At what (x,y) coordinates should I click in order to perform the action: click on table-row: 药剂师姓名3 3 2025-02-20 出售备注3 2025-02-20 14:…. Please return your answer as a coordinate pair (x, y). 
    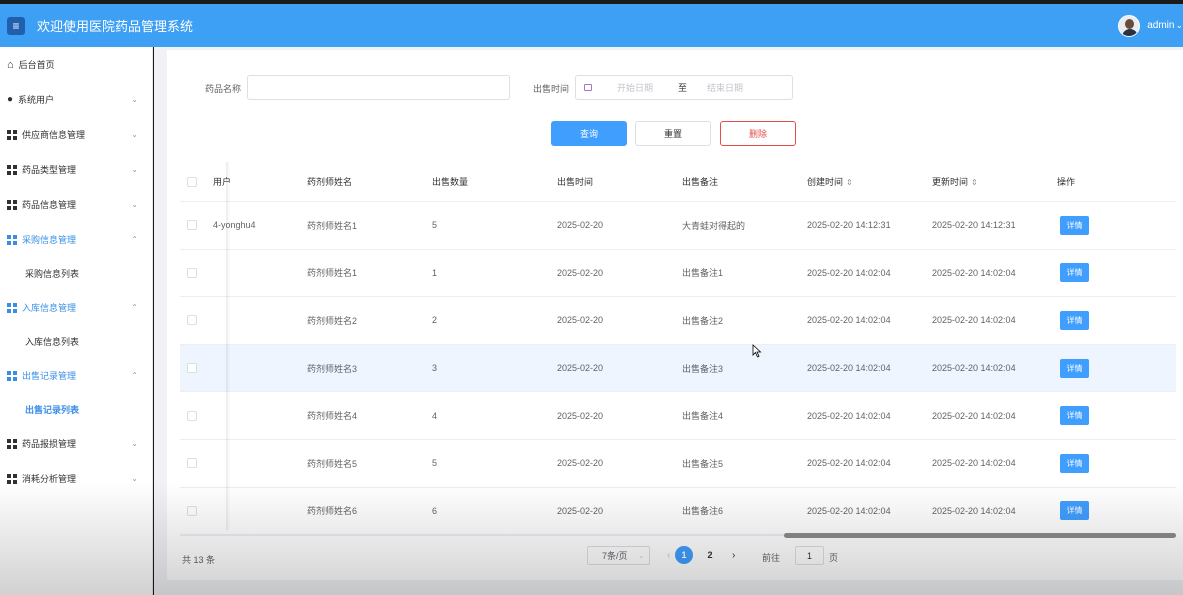
    Looking at the image, I should click on (678, 368).